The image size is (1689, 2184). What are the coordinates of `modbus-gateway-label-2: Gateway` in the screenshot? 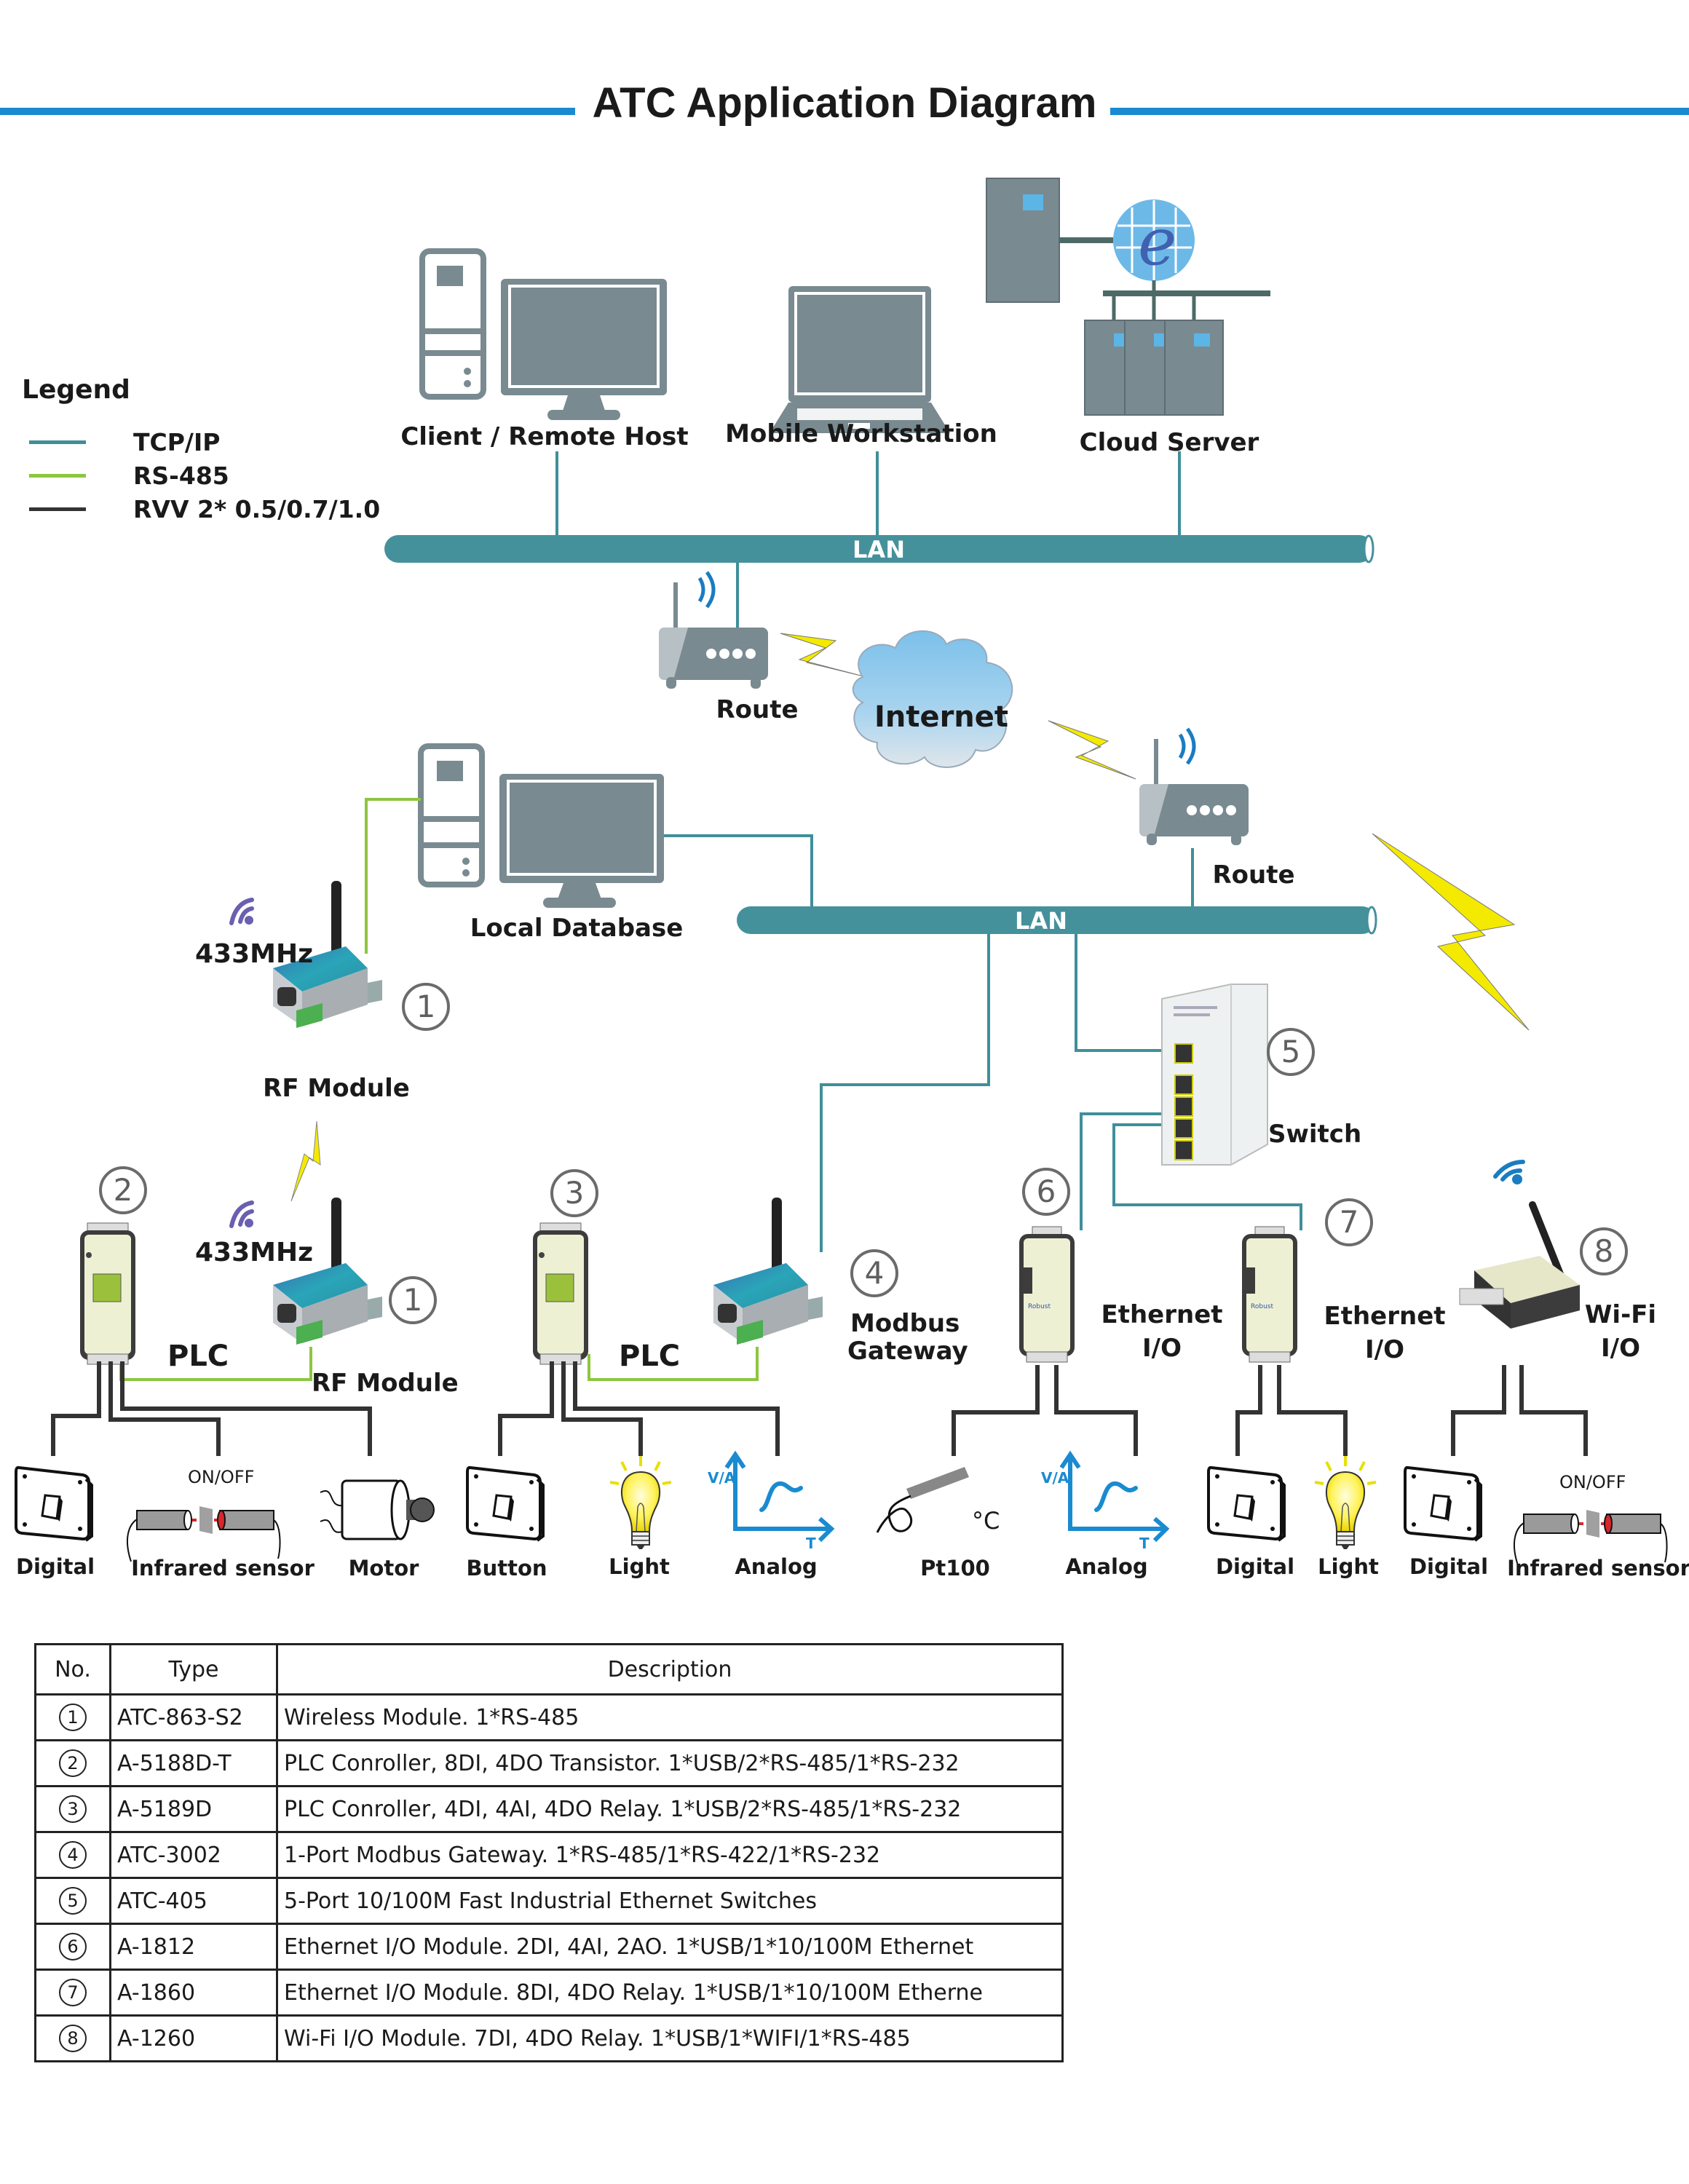 It's located at (907, 1351).